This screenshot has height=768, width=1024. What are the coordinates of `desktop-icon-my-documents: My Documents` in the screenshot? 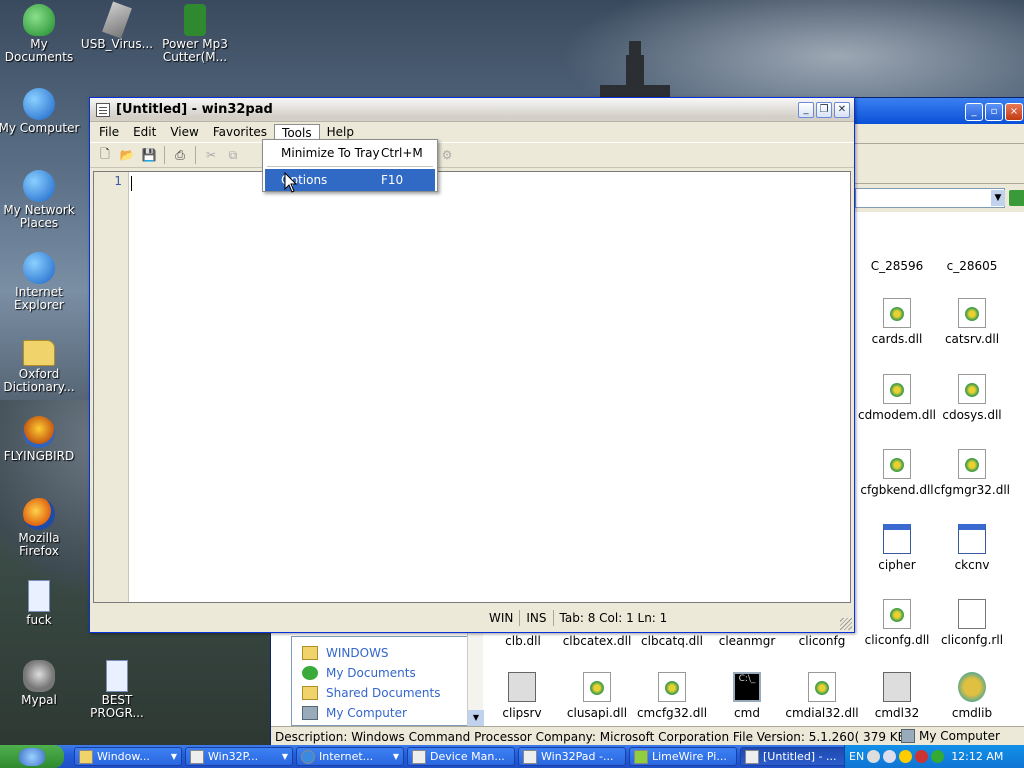 It's located at (40, 34).